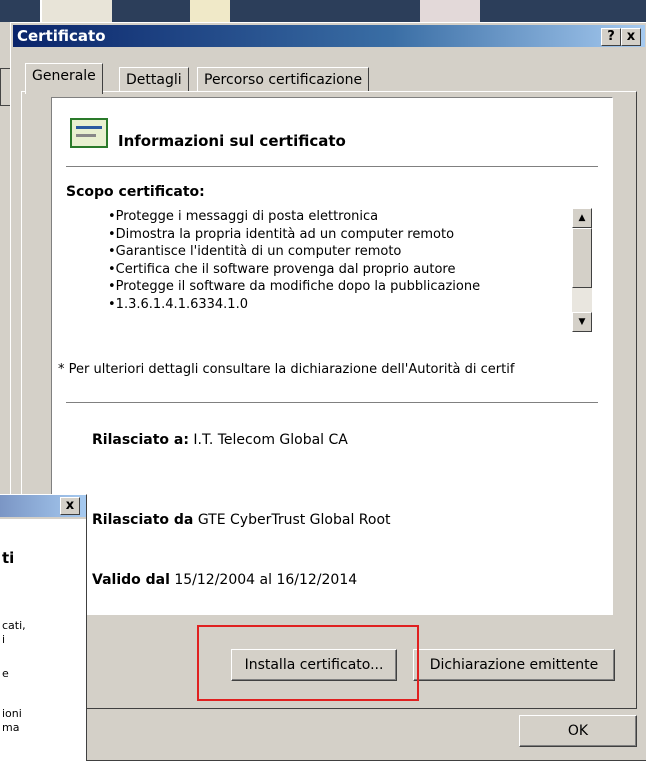 The image size is (646, 761). I want to click on issued-by-label: Rilasciato da, so click(143, 520).